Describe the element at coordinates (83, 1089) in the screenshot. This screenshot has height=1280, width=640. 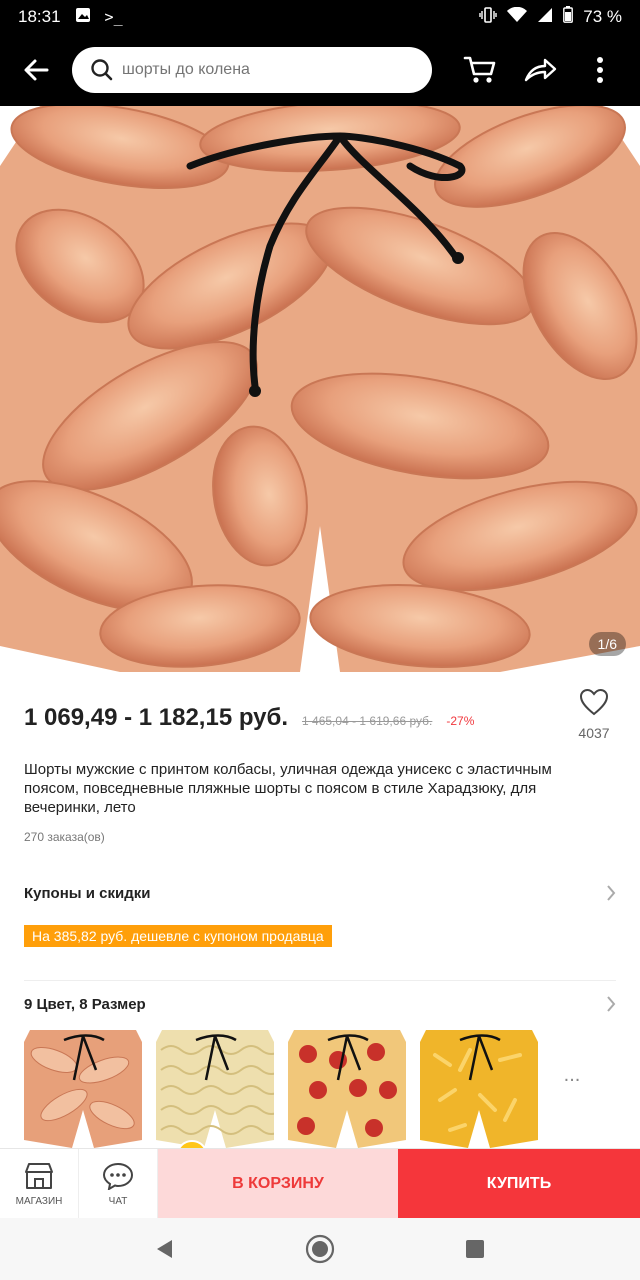
I see `variant-swatch-sausage` at that location.